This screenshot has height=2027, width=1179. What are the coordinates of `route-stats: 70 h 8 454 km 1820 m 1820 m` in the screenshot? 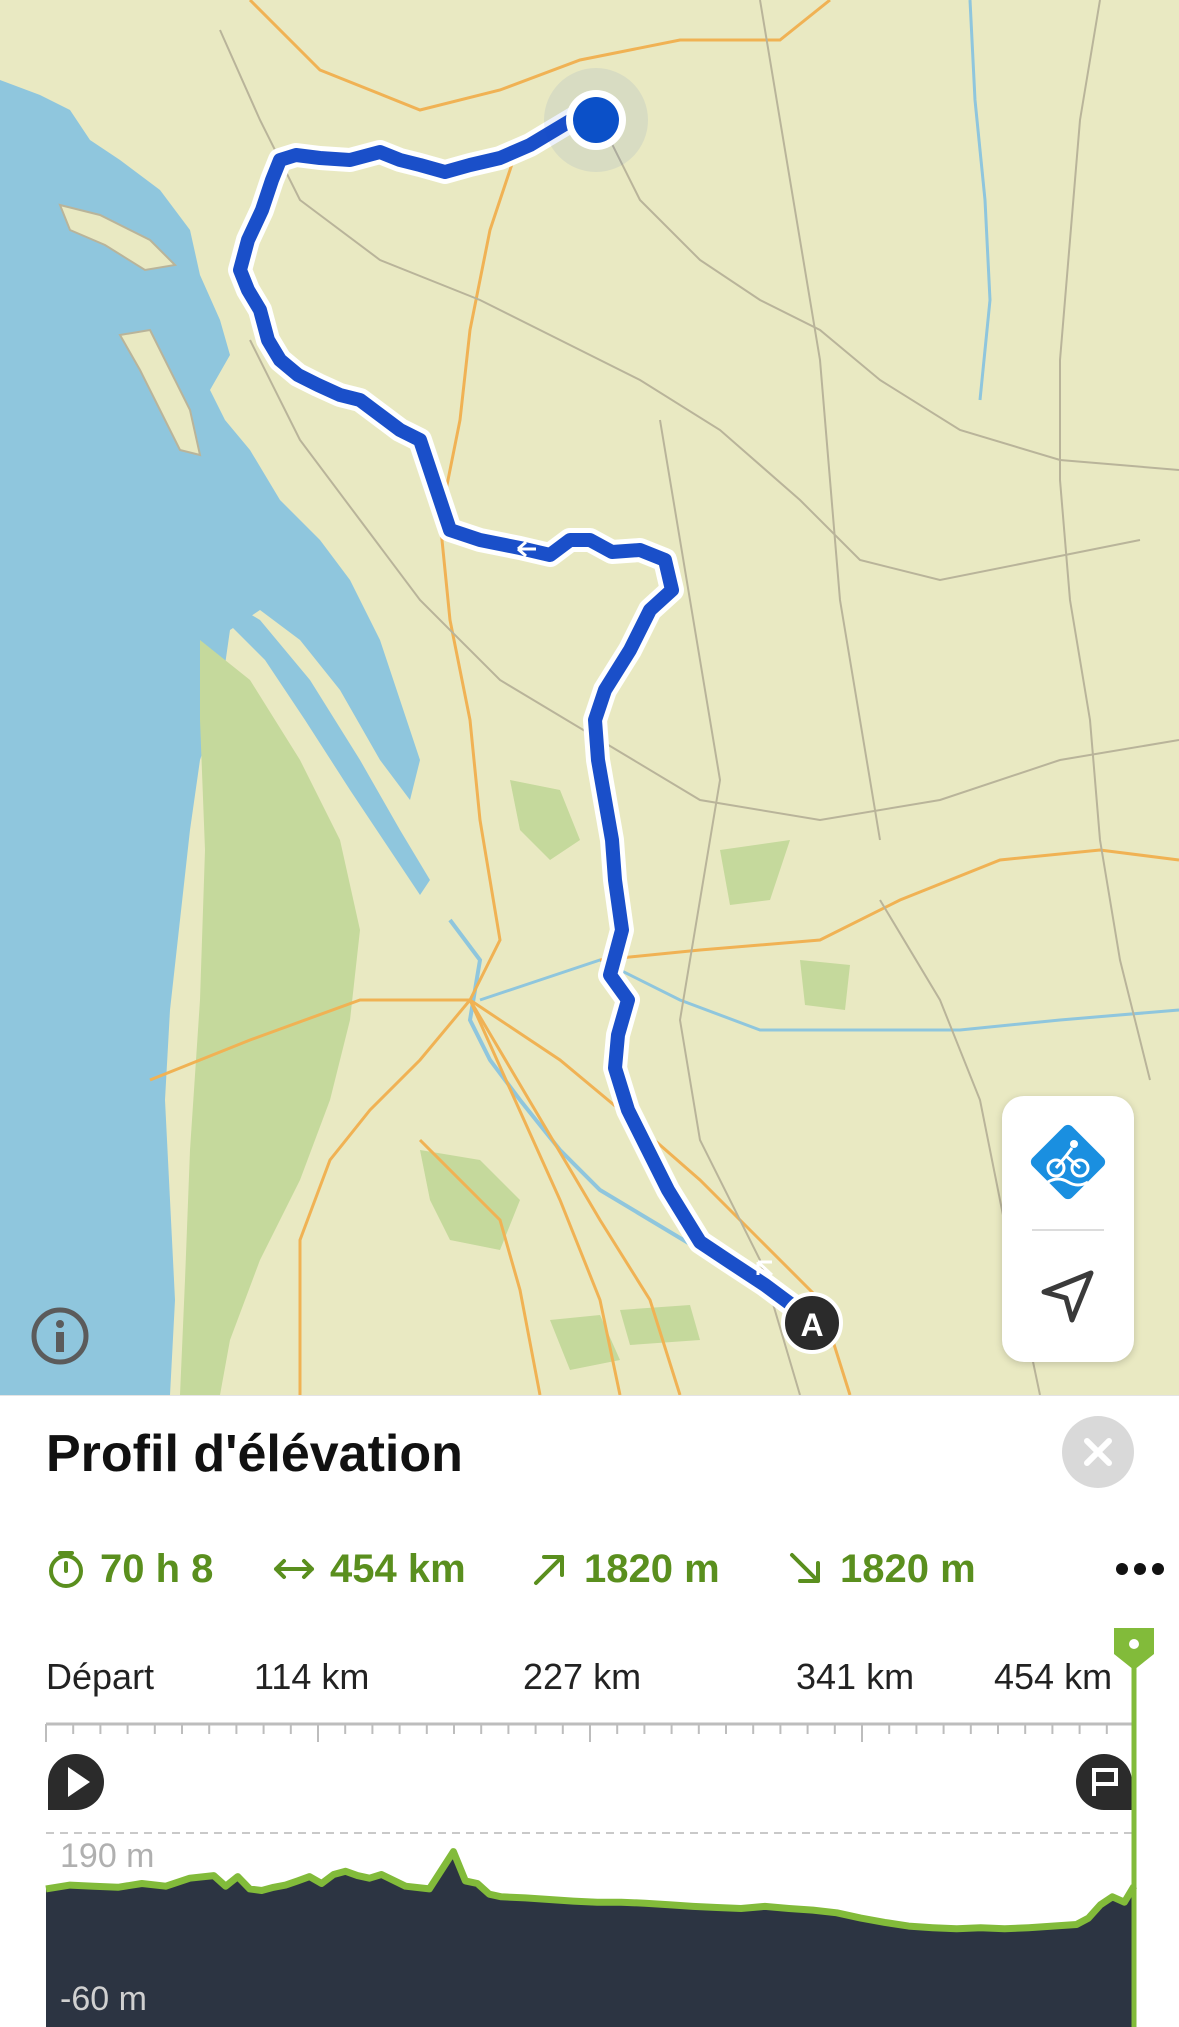 It's located at (605, 1569).